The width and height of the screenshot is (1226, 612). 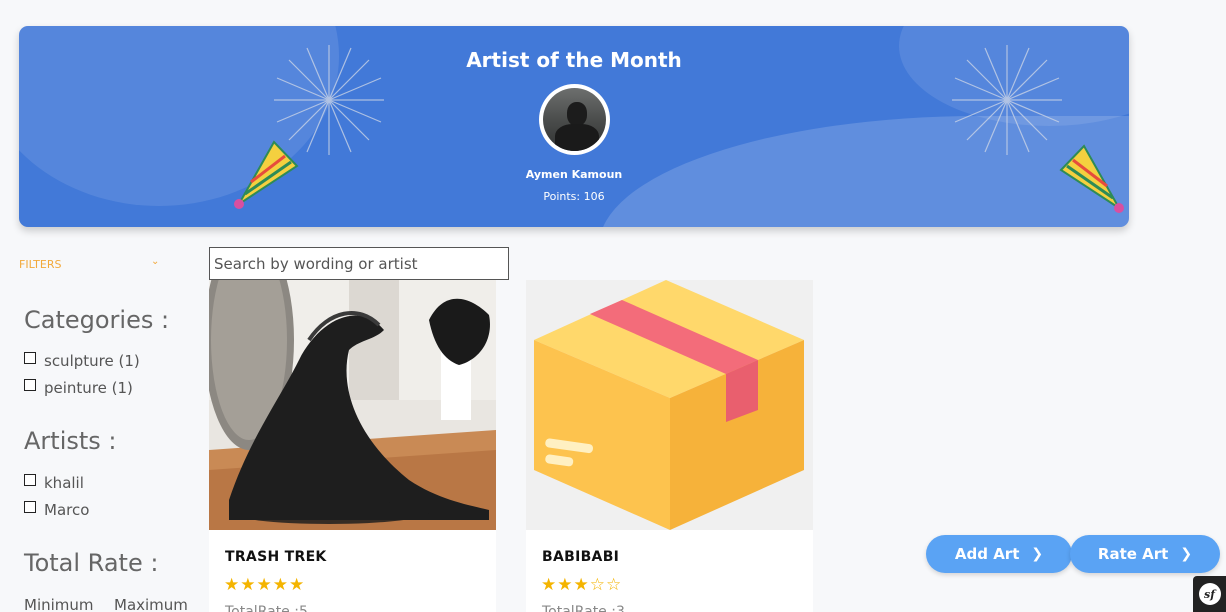 What do you see at coordinates (70, 441) in the screenshot?
I see `artists-heading: Artists :` at bounding box center [70, 441].